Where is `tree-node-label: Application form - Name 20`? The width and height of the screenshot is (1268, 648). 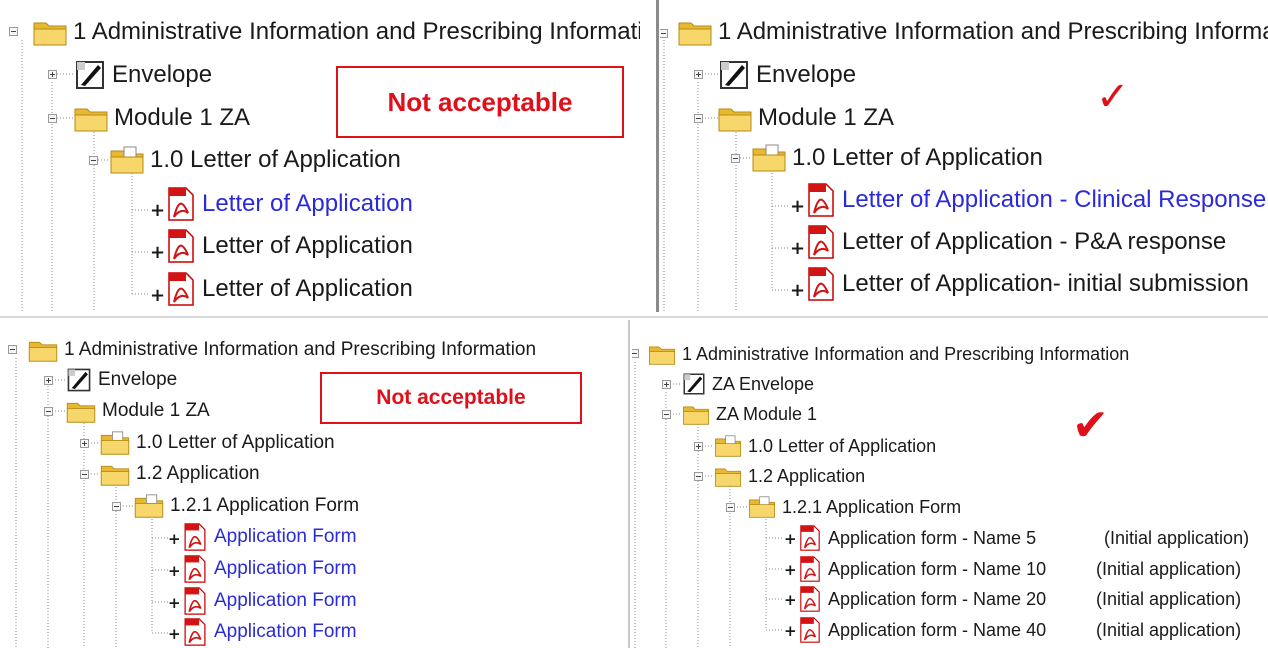
tree-node-label: Application form - Name 20 is located at coordinates (937, 598).